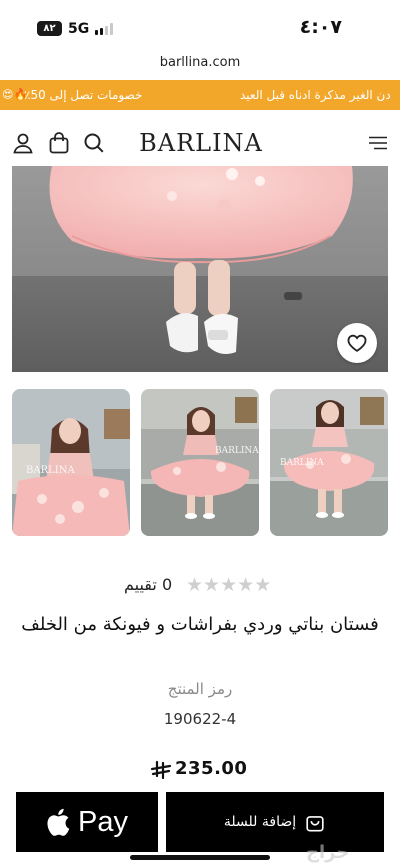 The width and height of the screenshot is (400, 867). Describe the element at coordinates (328, 852) in the screenshot. I see `haraj-watermark: حراج` at that location.